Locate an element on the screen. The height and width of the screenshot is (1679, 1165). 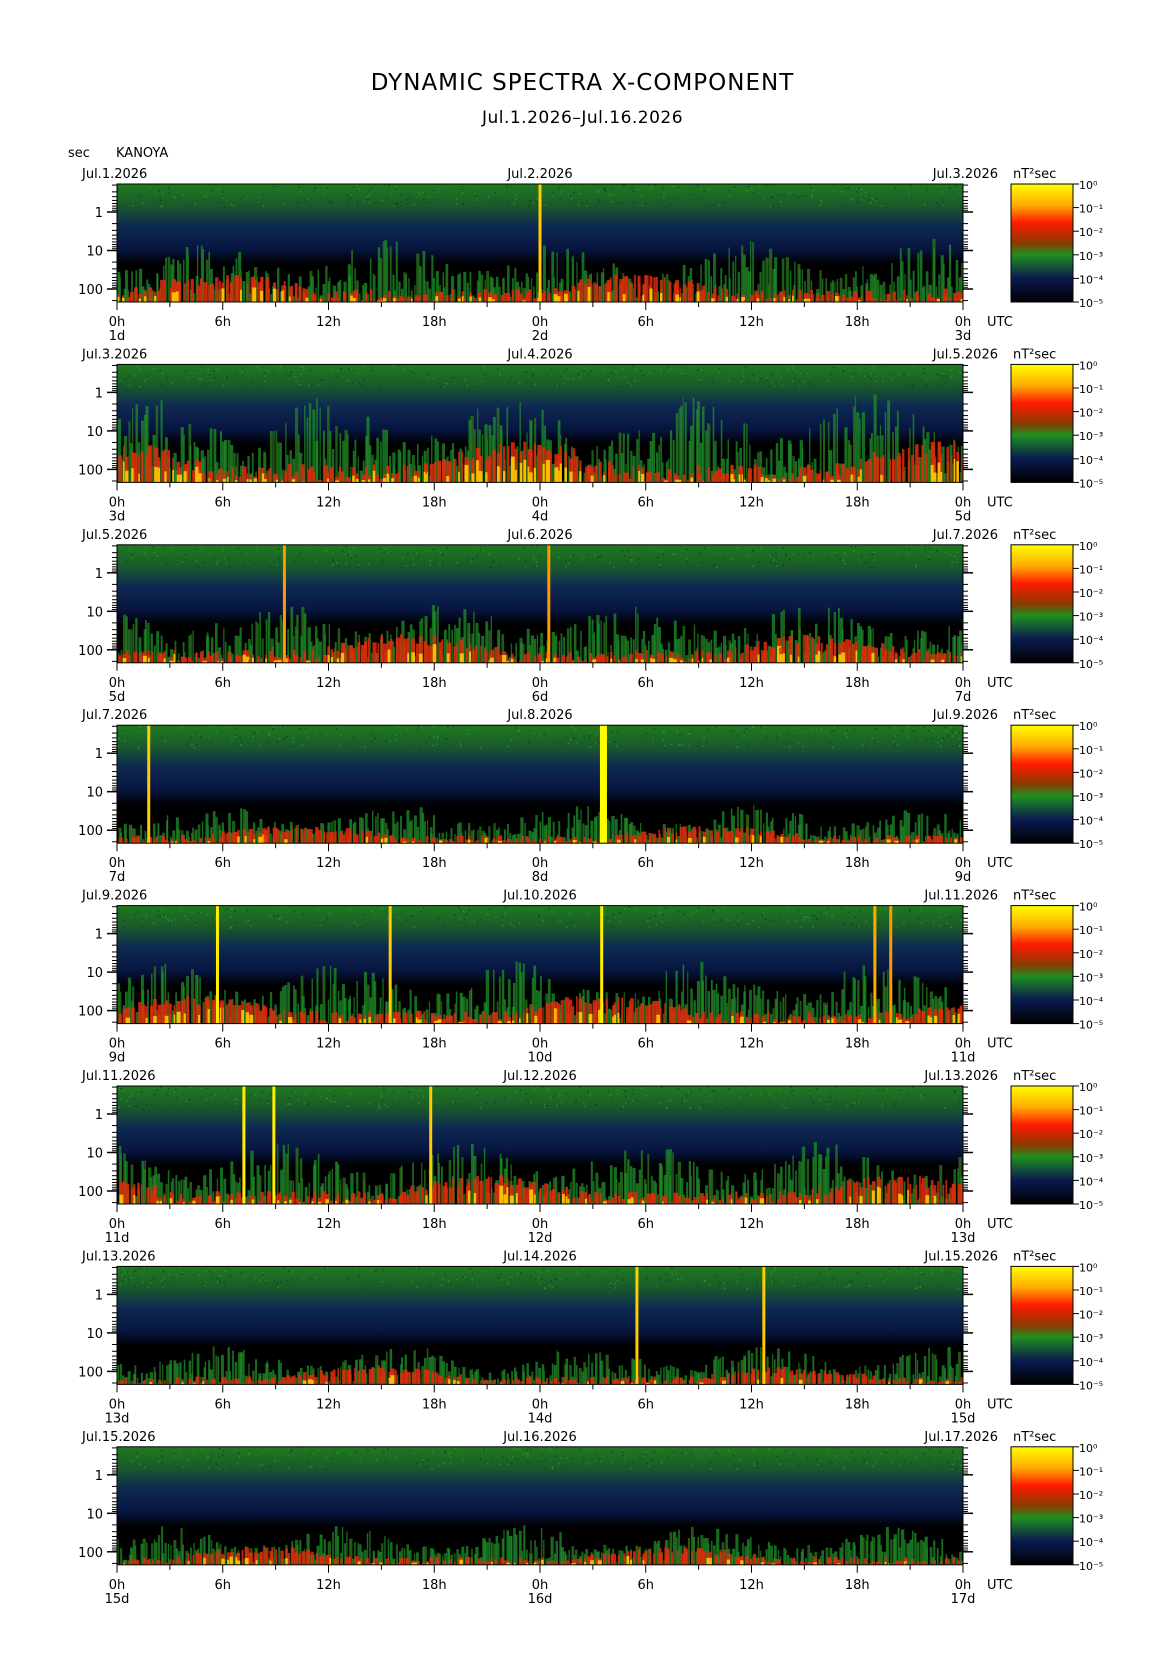
colorbar-tick-4-6: 10⁻⁵ is located at coordinates (1091, 844).